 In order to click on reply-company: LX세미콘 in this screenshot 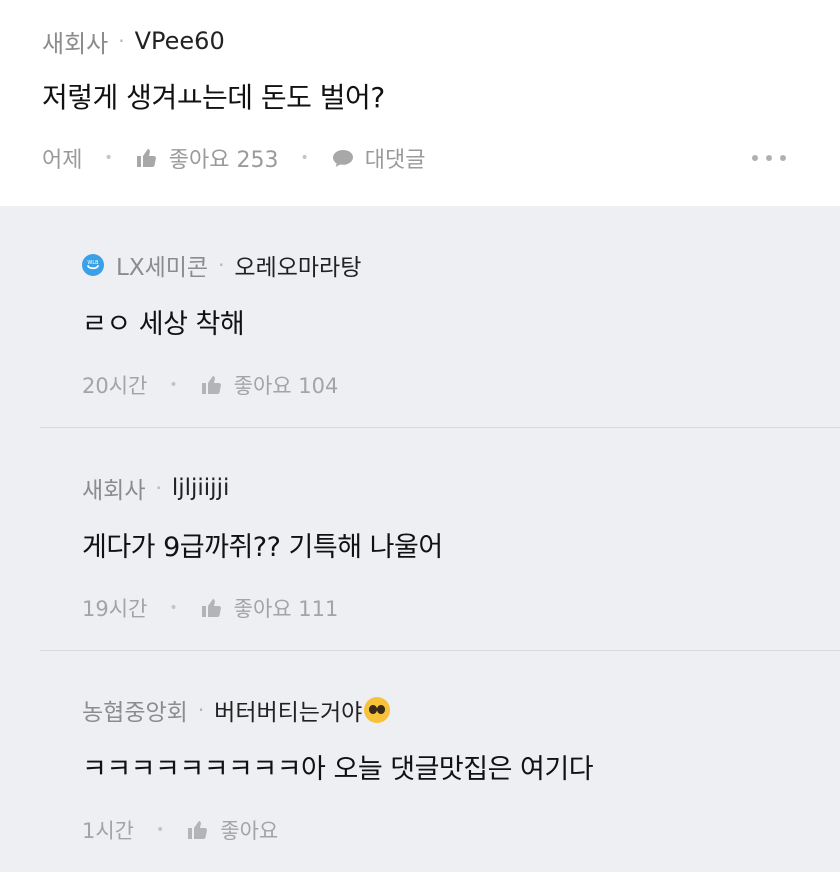, I will do `click(162, 265)`.